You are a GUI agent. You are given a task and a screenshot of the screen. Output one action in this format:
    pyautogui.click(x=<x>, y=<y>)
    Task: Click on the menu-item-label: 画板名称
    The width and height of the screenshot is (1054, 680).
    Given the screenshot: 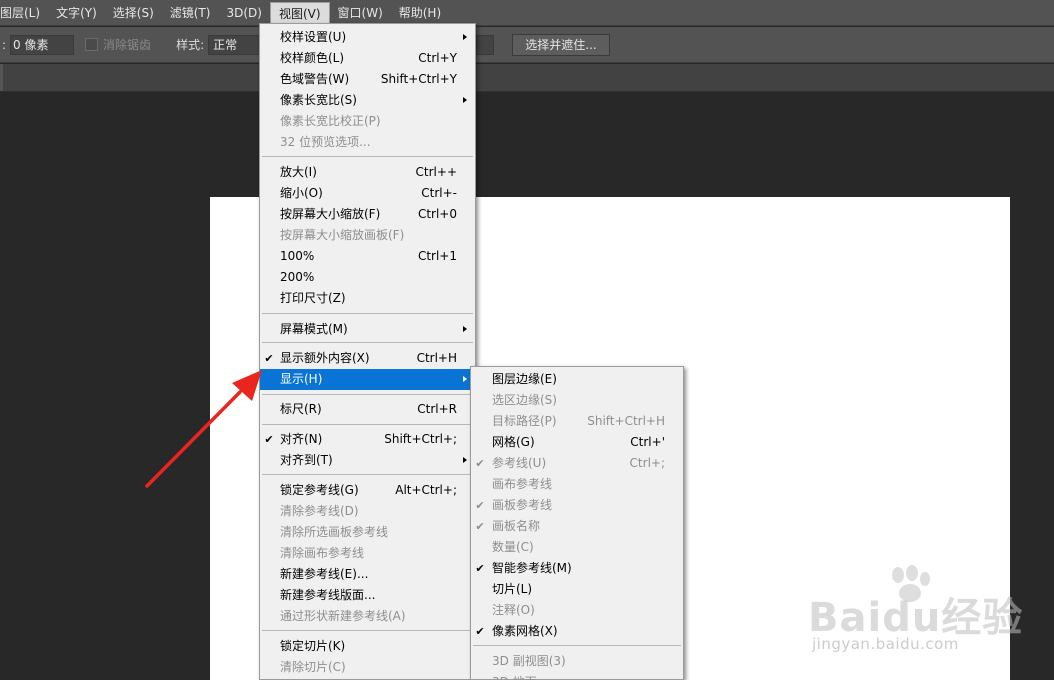 What is the action you would take?
    pyautogui.click(x=516, y=526)
    